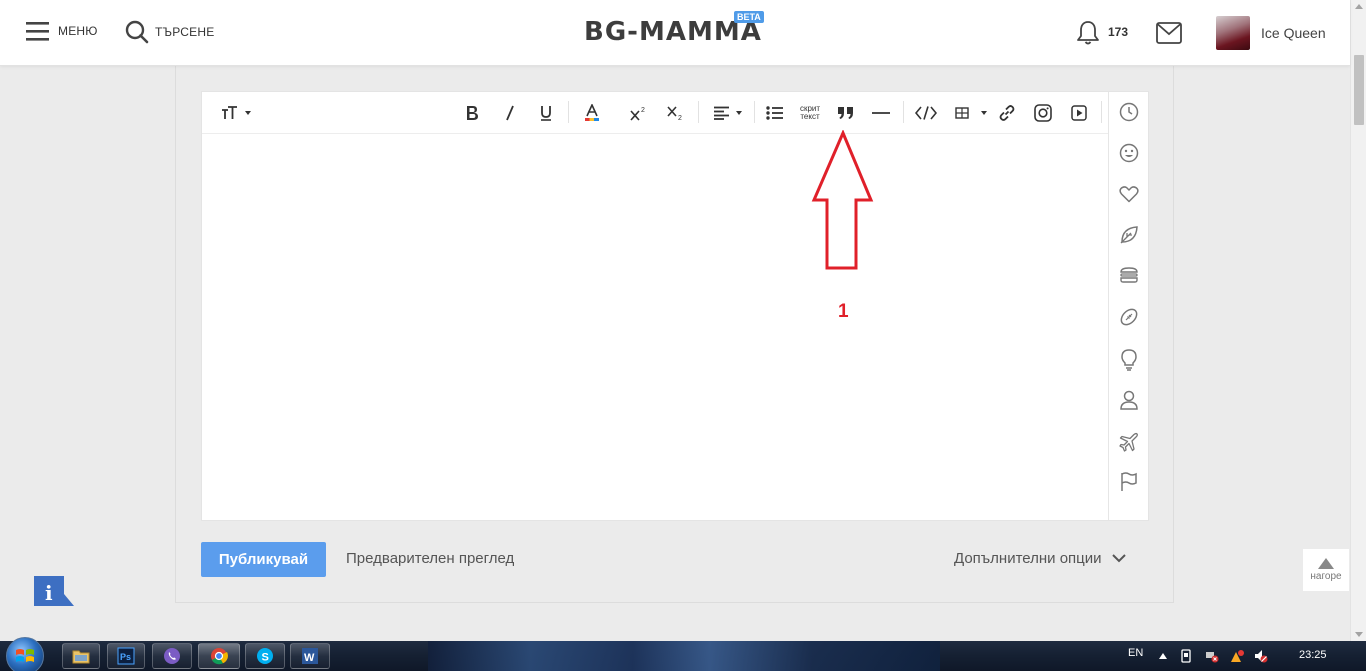 The height and width of the screenshot is (671, 1366). I want to click on bullet-list-icon, so click(774, 113).